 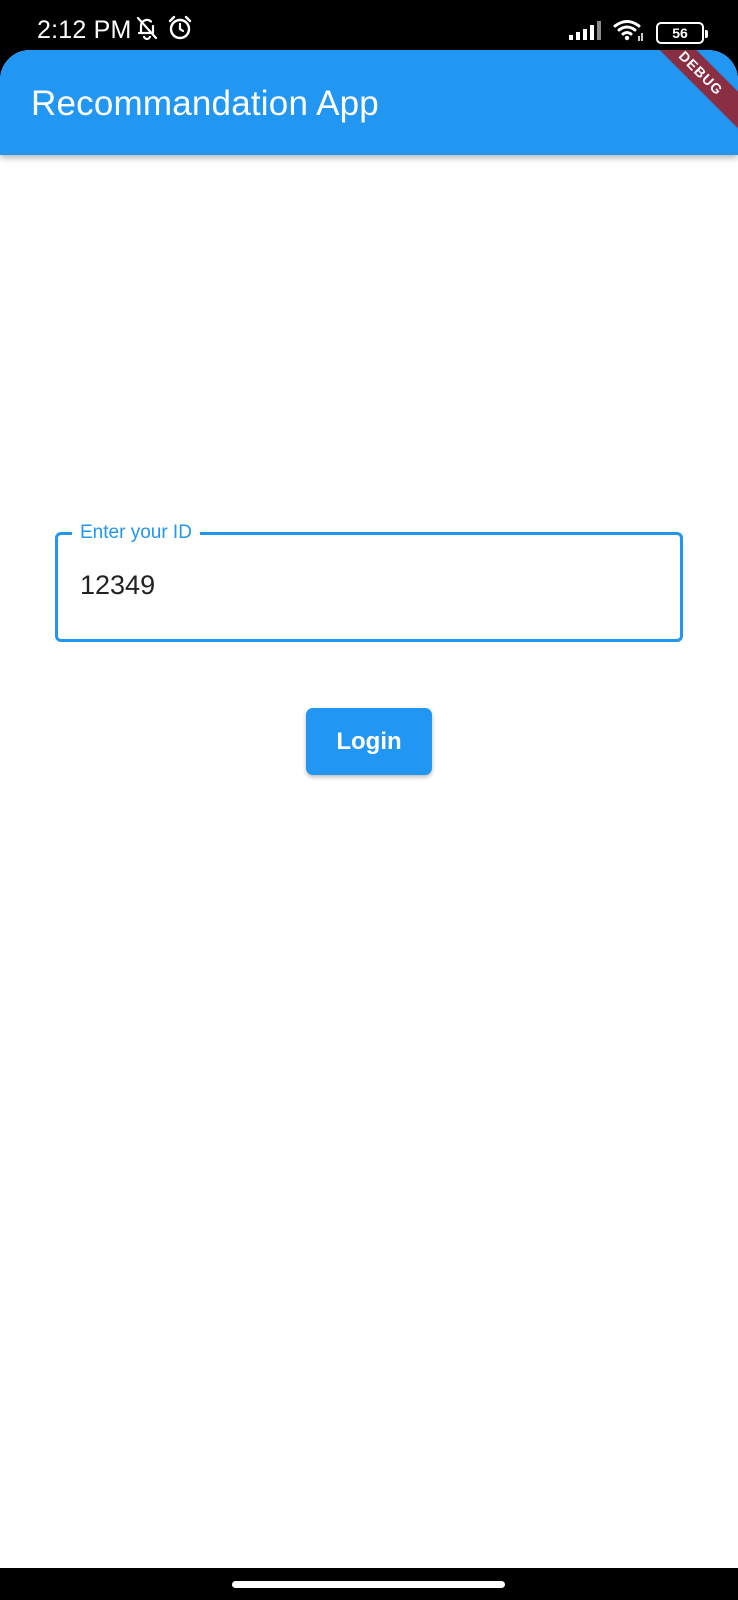 What do you see at coordinates (585, 32) in the screenshot?
I see `signal-icon` at bounding box center [585, 32].